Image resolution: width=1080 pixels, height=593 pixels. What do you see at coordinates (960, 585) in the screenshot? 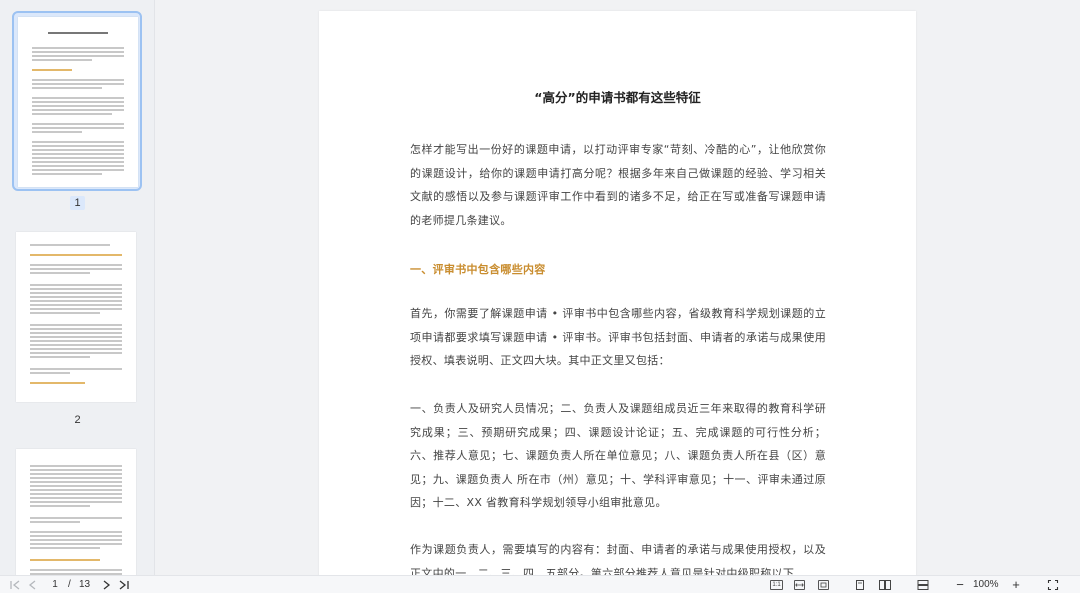
I see `zoom-out-button: −` at bounding box center [960, 585].